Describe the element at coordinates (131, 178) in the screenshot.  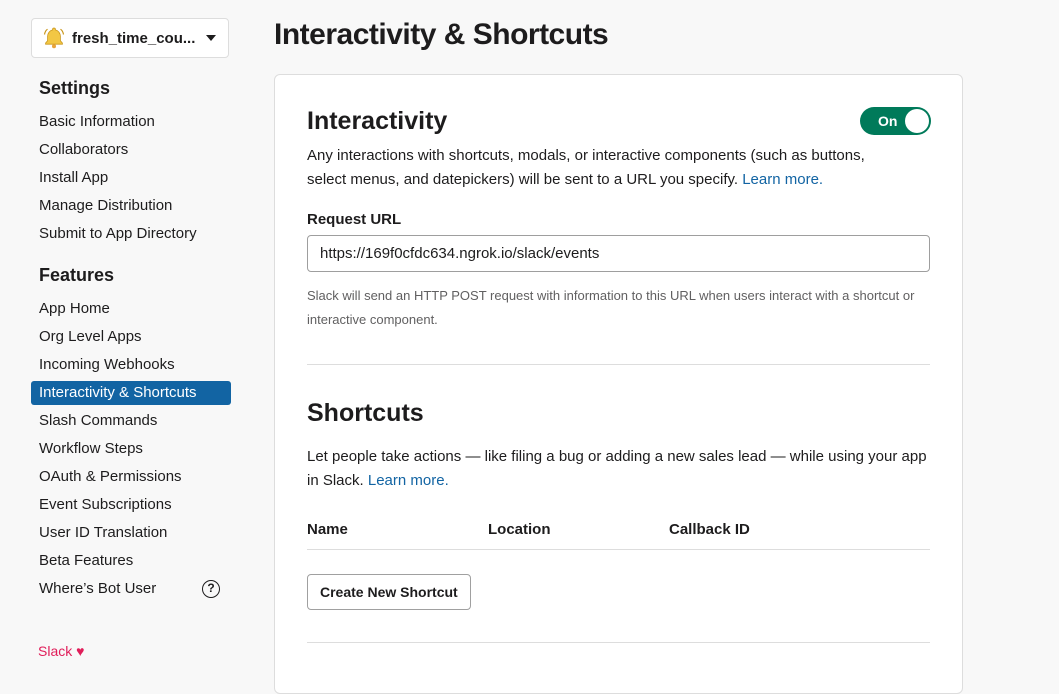
I see `sidebar-item-install-app: Install App` at that location.